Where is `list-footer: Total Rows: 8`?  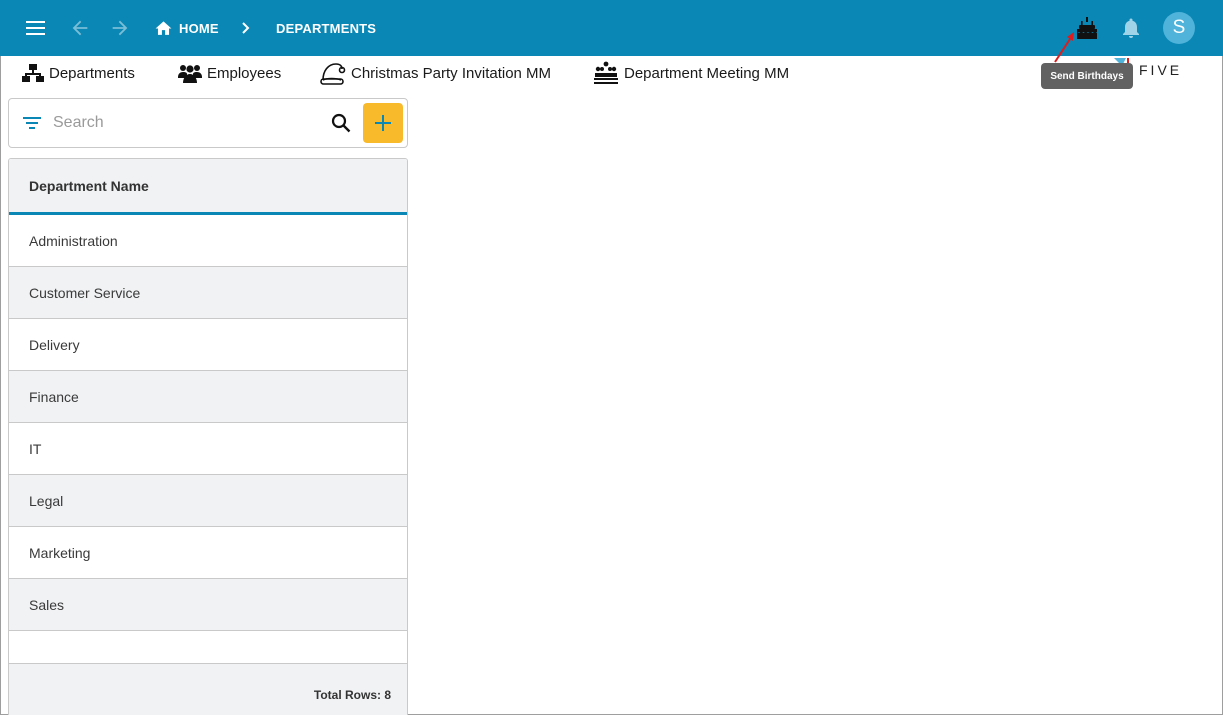 list-footer: Total Rows: 8 is located at coordinates (208, 689).